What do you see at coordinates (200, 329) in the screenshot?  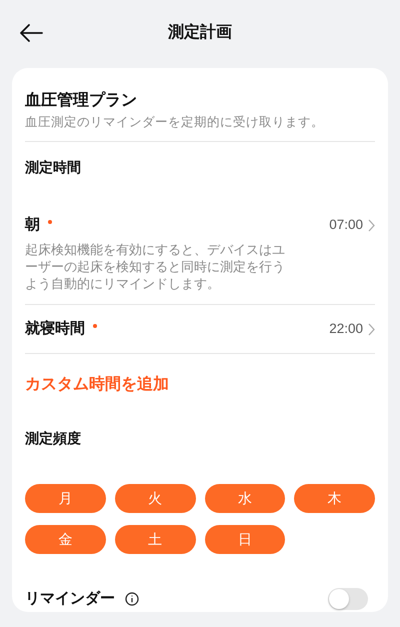 I see `time-row: 就寝時間 22:00` at bounding box center [200, 329].